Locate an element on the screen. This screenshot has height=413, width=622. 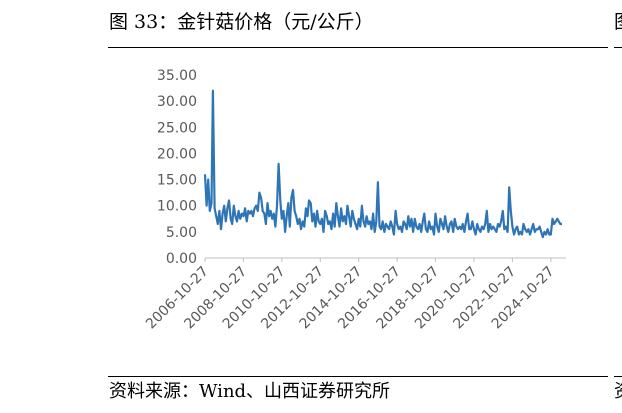
y-tick-label: 25.00 is located at coordinates (177, 128).